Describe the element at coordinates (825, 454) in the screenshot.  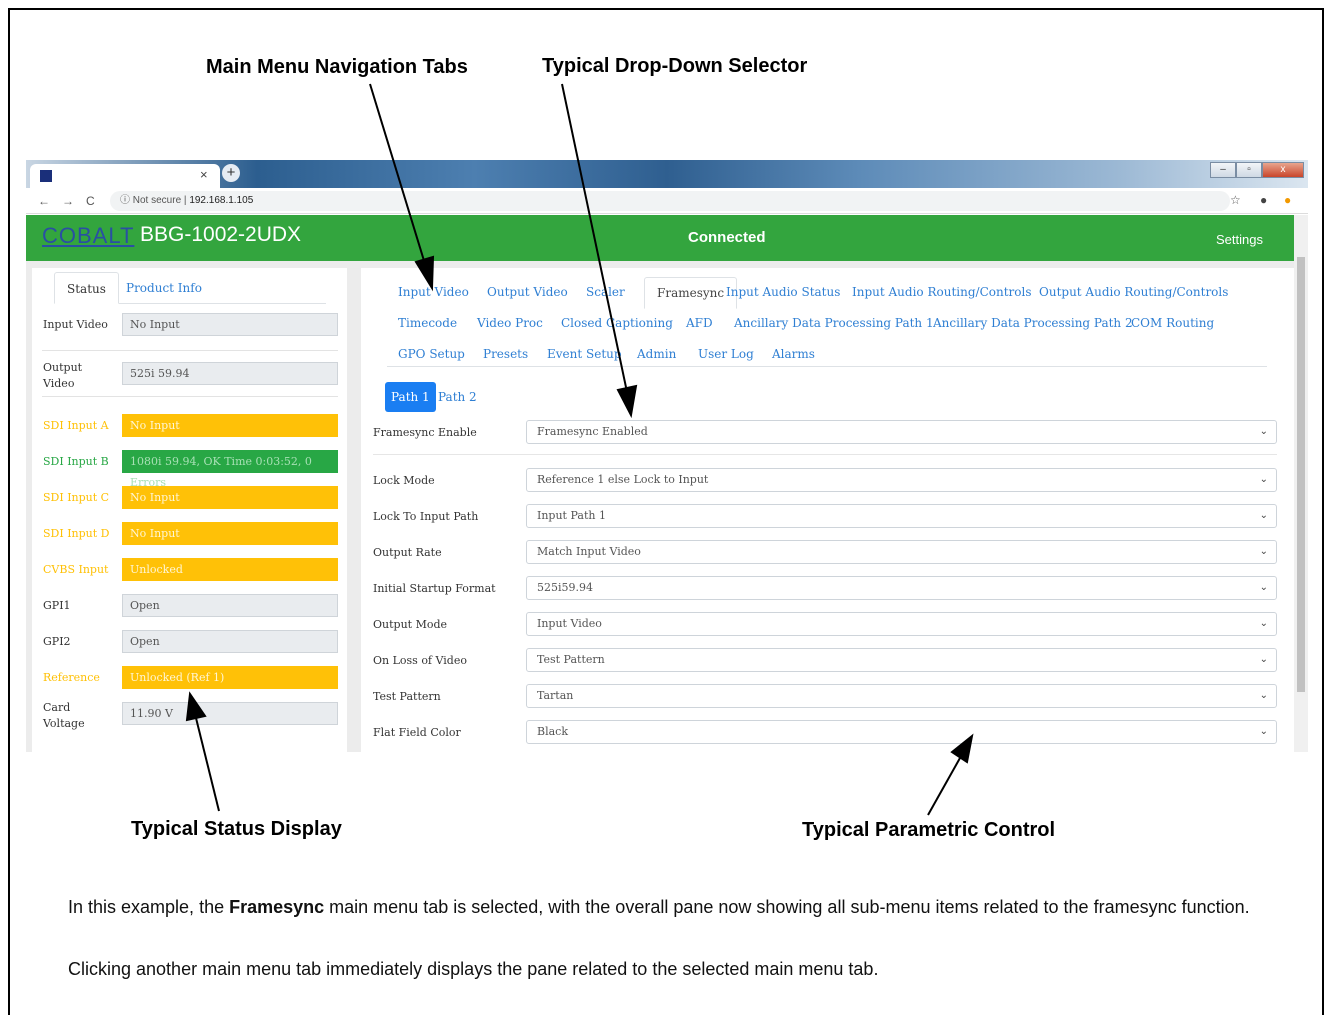
I see `controls-divider` at that location.